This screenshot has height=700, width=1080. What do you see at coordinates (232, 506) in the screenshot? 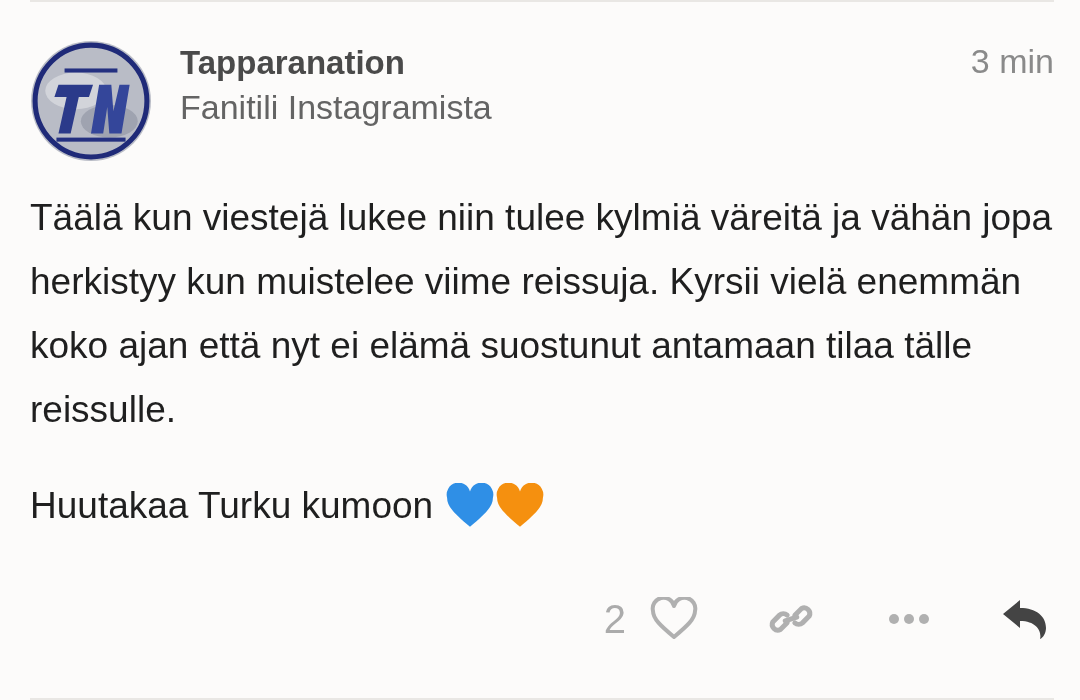
I see `post-text: Huutakaa Turku kumoon` at bounding box center [232, 506].